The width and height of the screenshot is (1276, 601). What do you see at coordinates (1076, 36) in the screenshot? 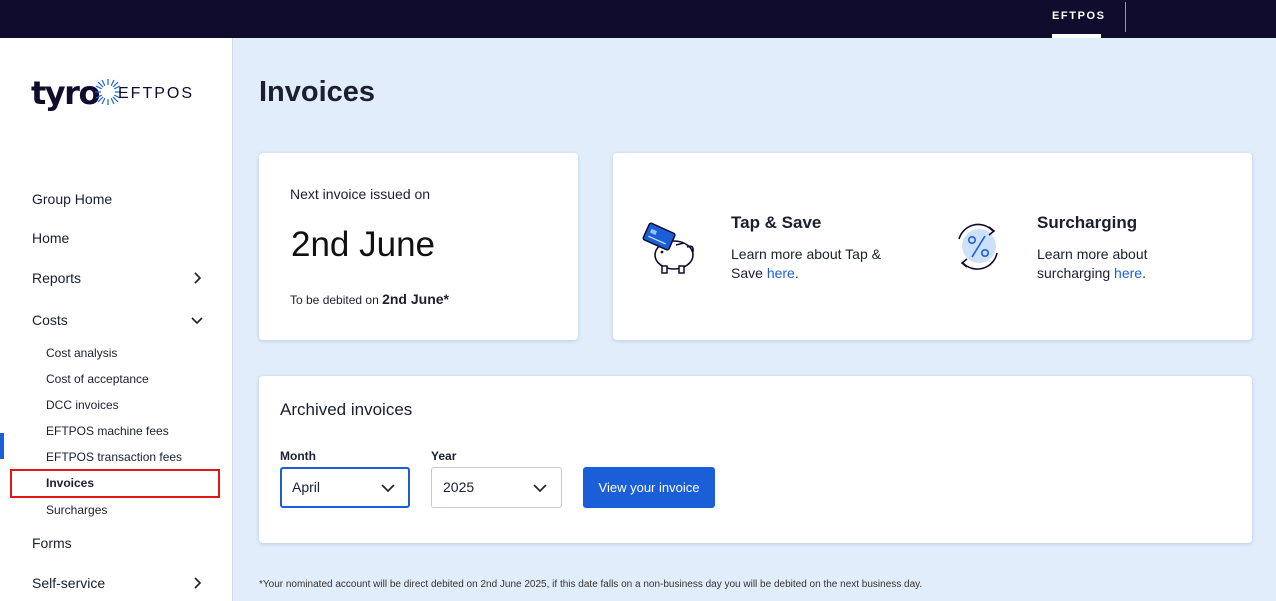
I see `active-tab-indicator` at bounding box center [1076, 36].